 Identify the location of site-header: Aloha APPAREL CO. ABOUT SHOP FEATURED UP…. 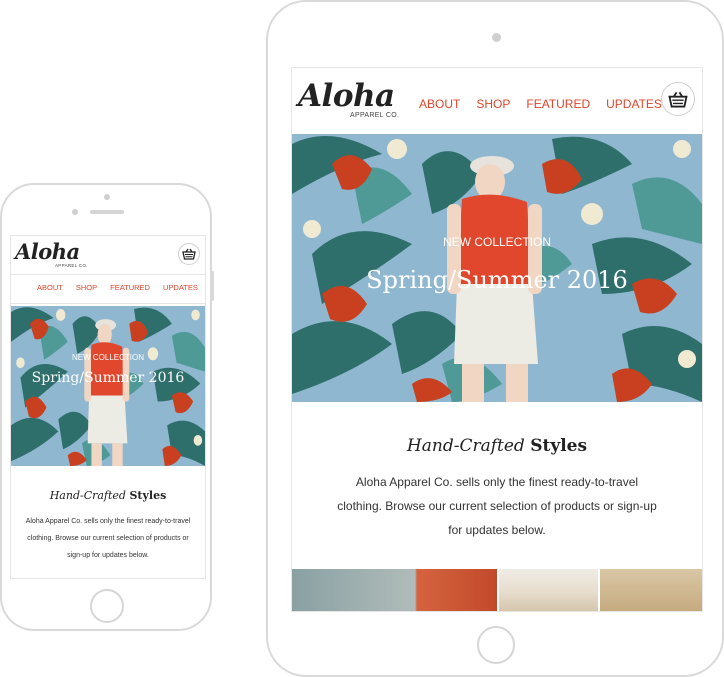
(497, 101).